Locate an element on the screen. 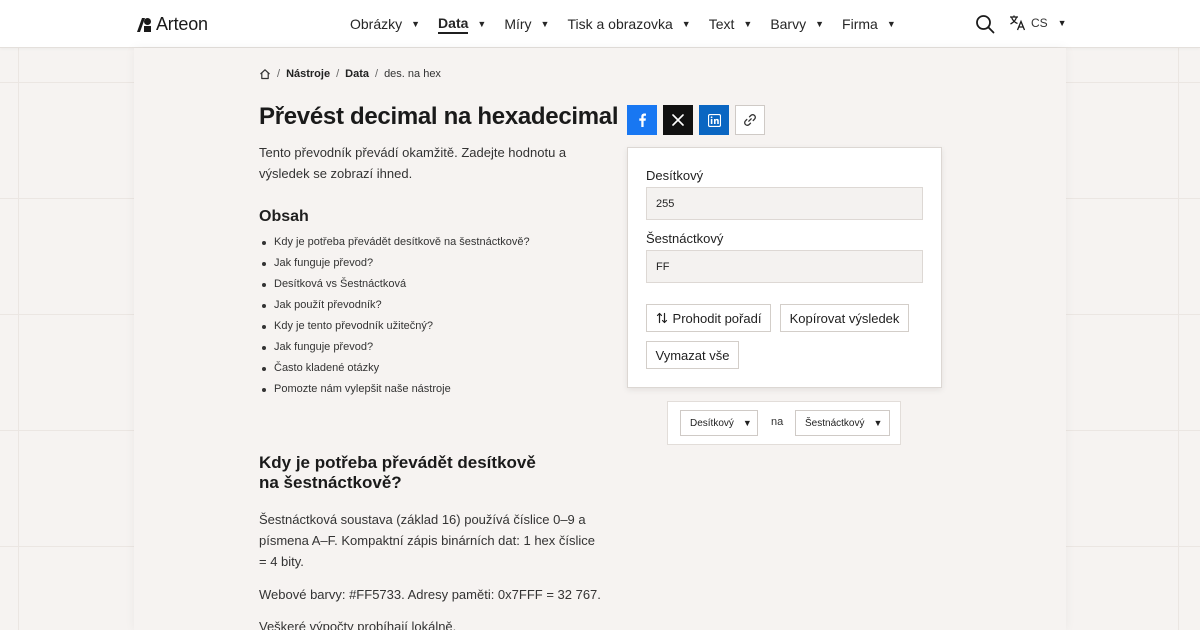  swap-order-label: Prohodit pořadí is located at coordinates (717, 318).